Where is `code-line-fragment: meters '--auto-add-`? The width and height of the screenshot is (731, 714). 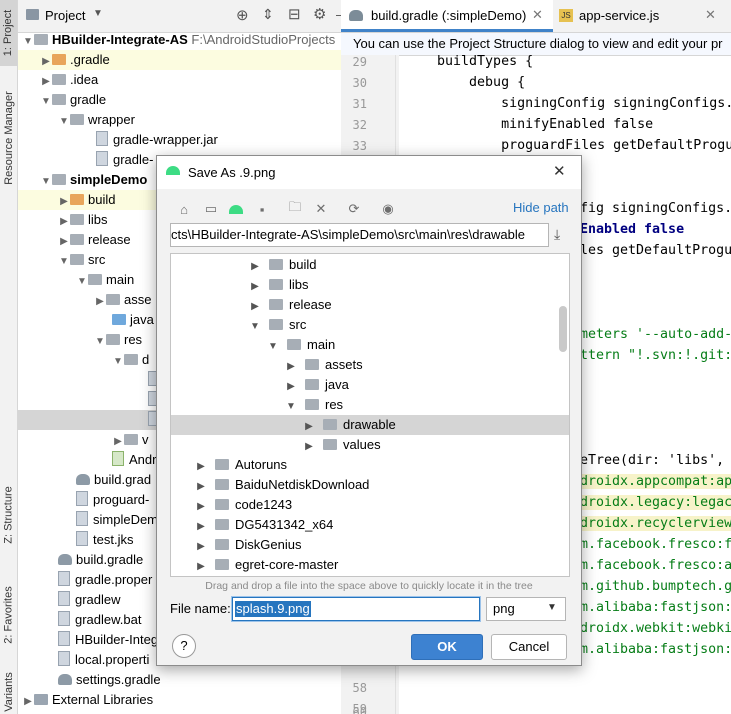
code-line-fragment: meters '--auto-add- is located at coordinates (655, 334).